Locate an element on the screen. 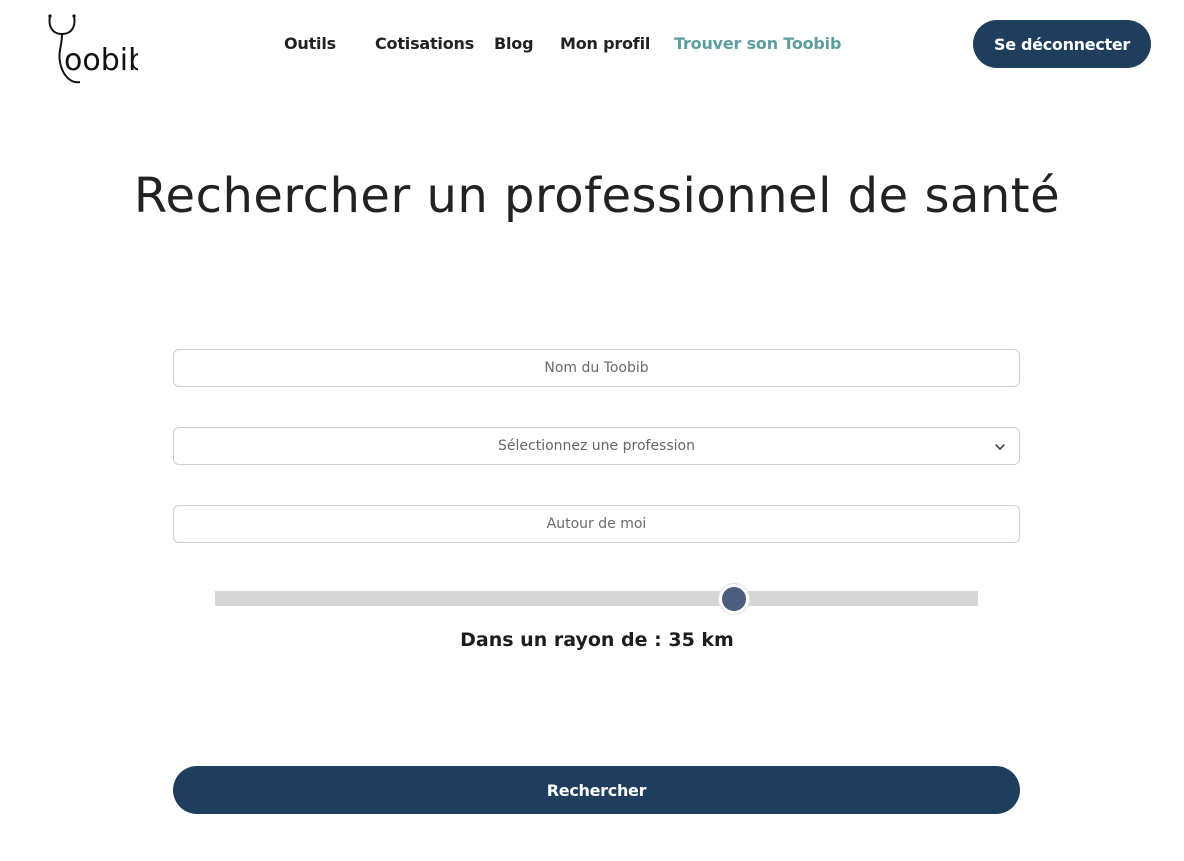 The width and height of the screenshot is (1184, 861). nav-item-outils: Outils is located at coordinates (310, 43).